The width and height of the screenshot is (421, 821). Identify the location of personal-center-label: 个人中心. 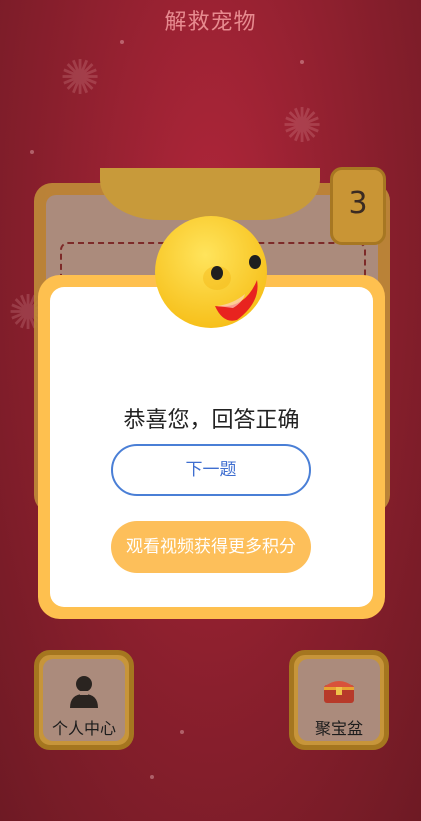
(83, 728).